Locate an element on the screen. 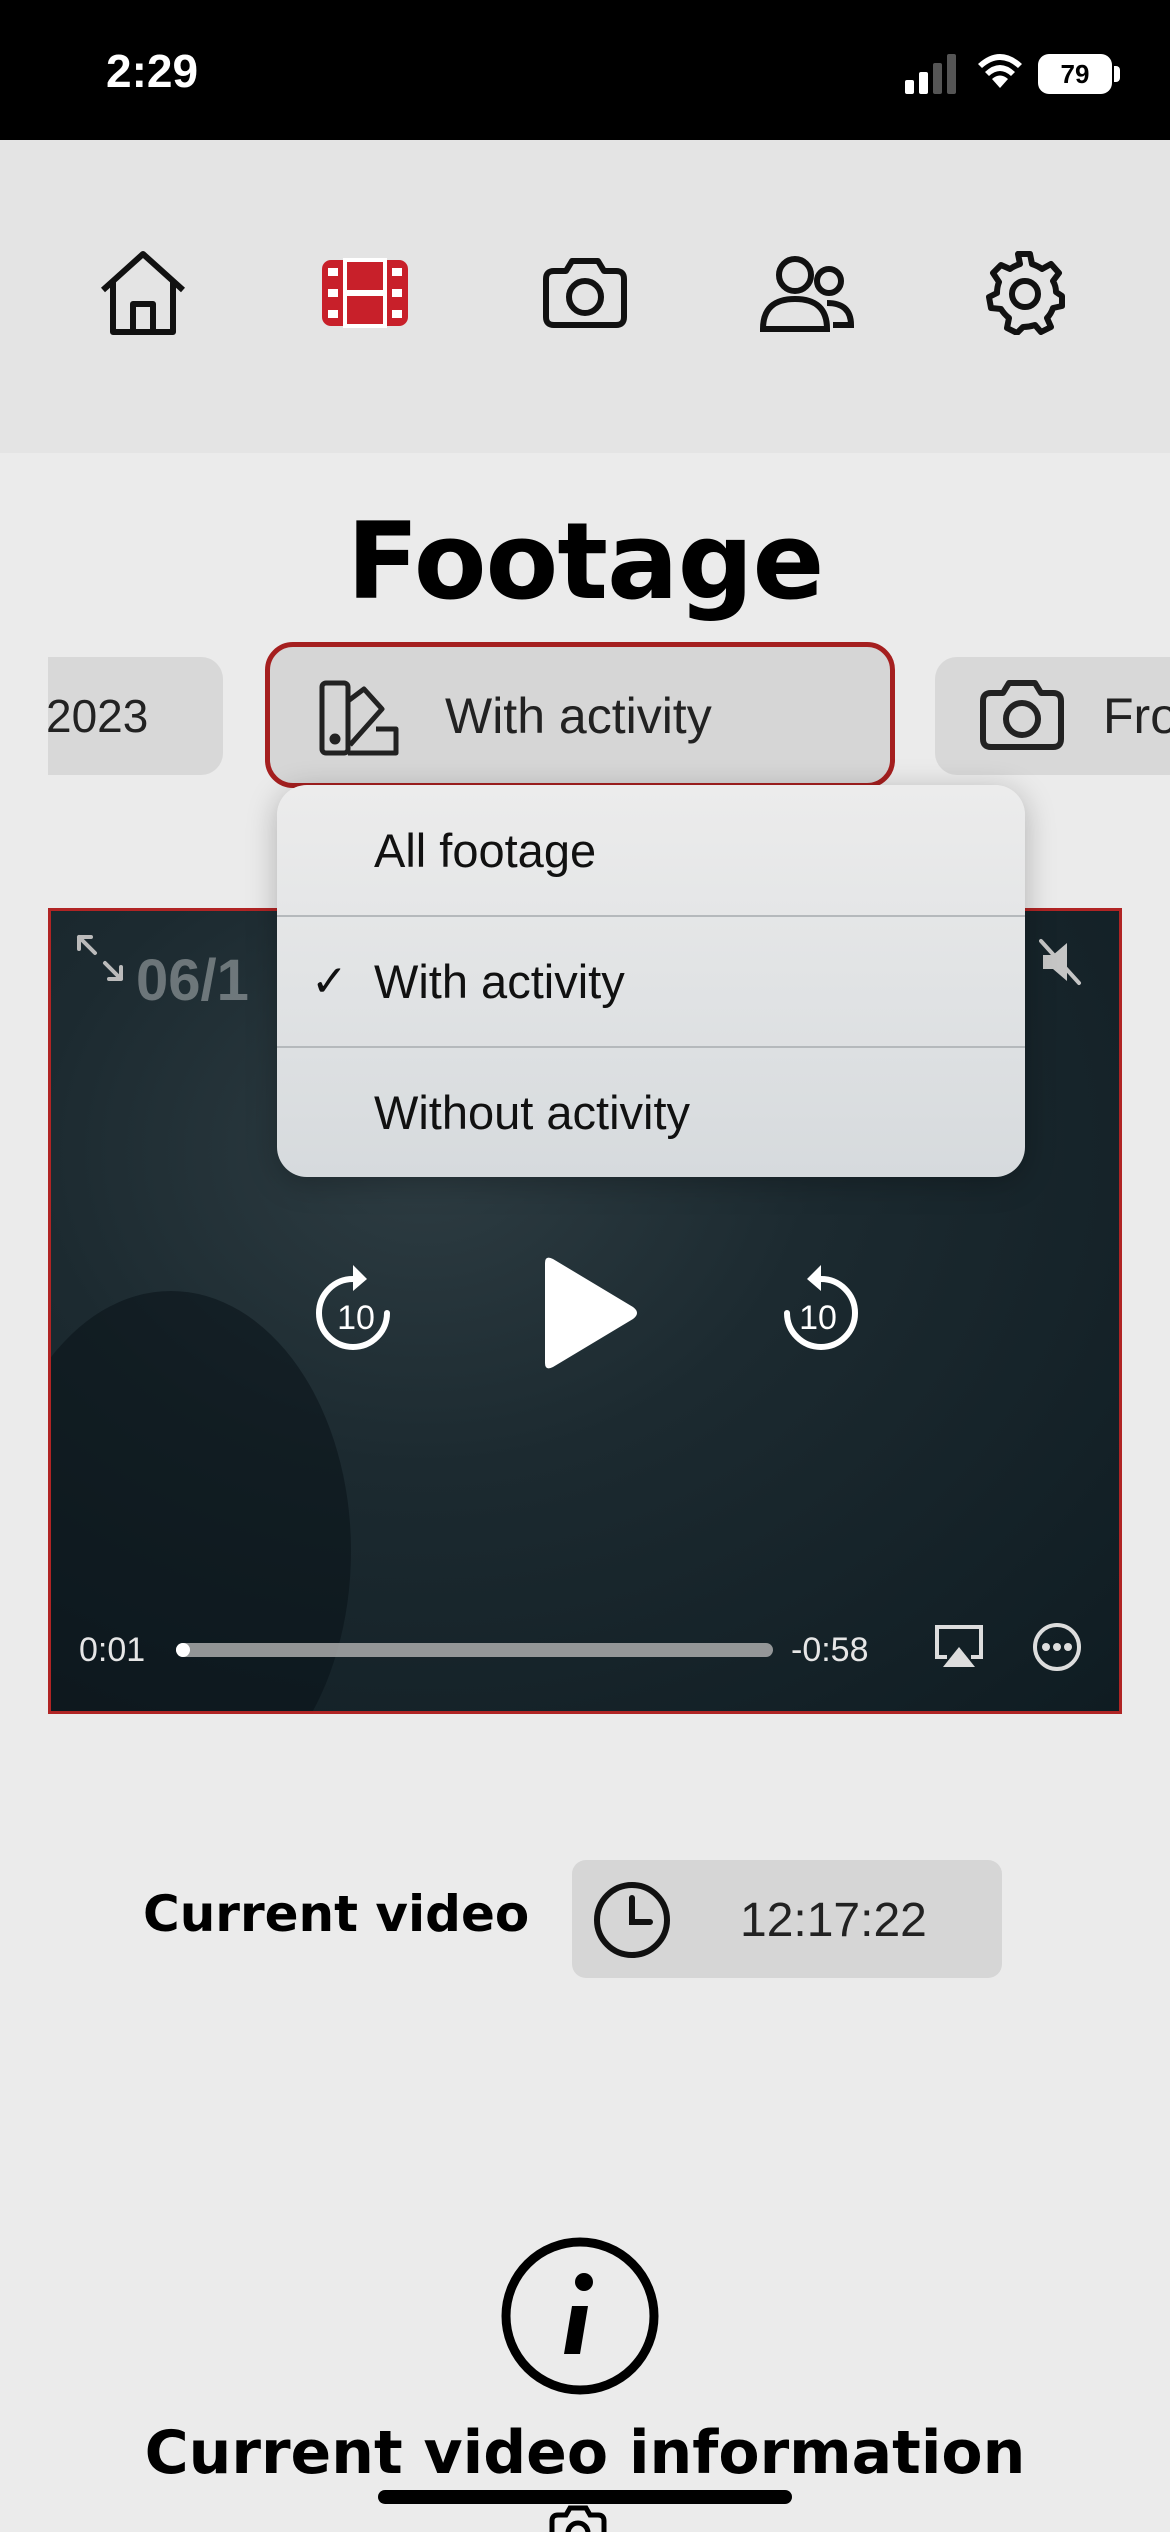  remaining-time: -0:58 is located at coordinates (830, 1650).